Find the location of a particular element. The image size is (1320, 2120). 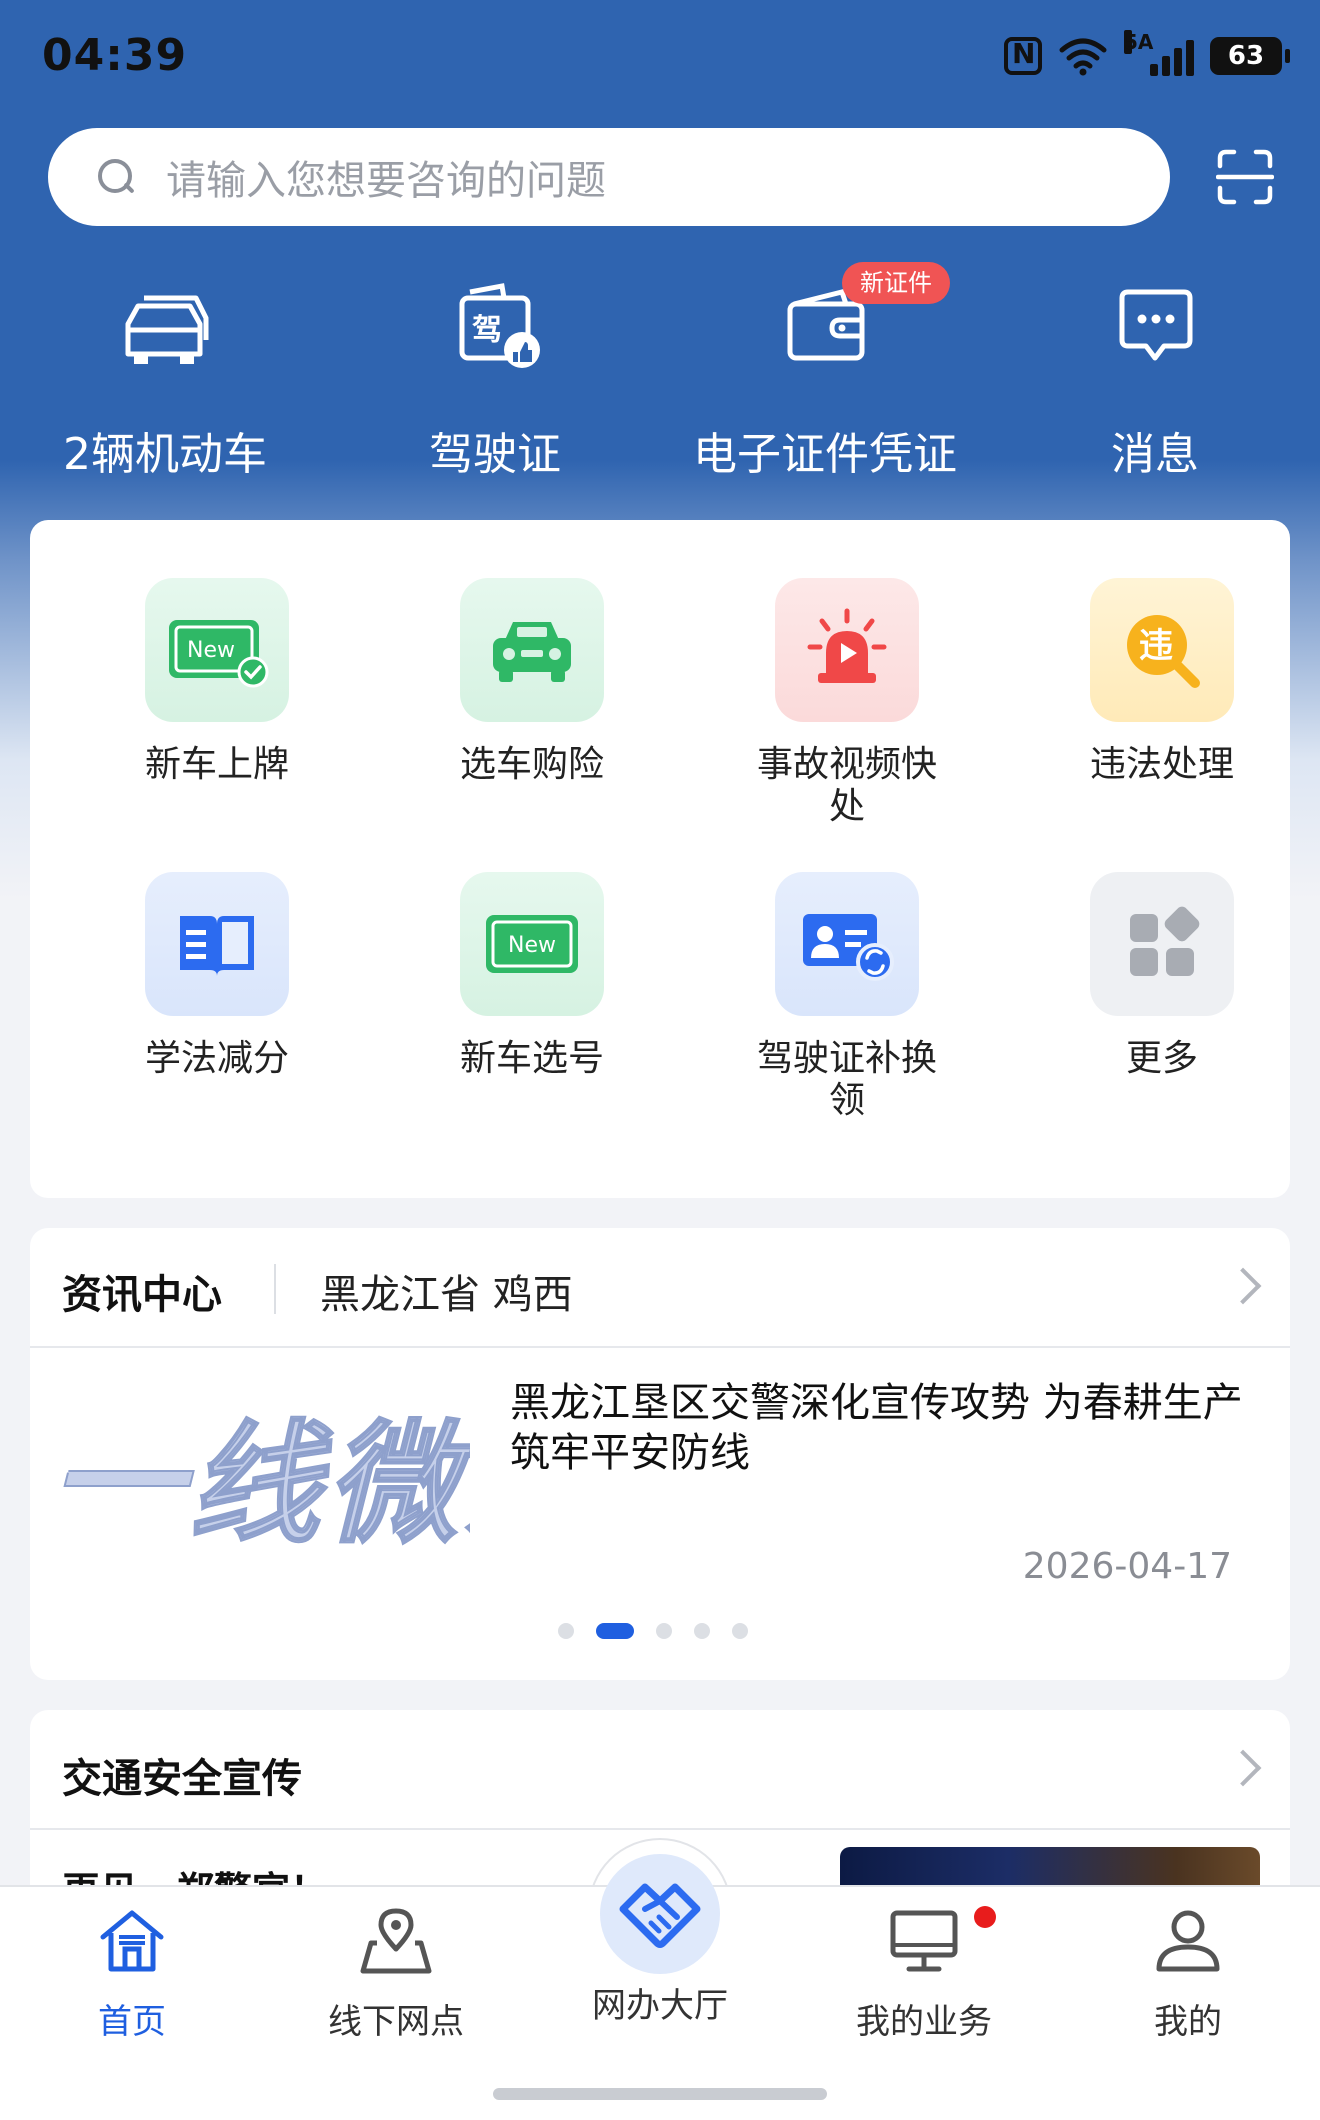

home-indicator is located at coordinates (660, 2094).